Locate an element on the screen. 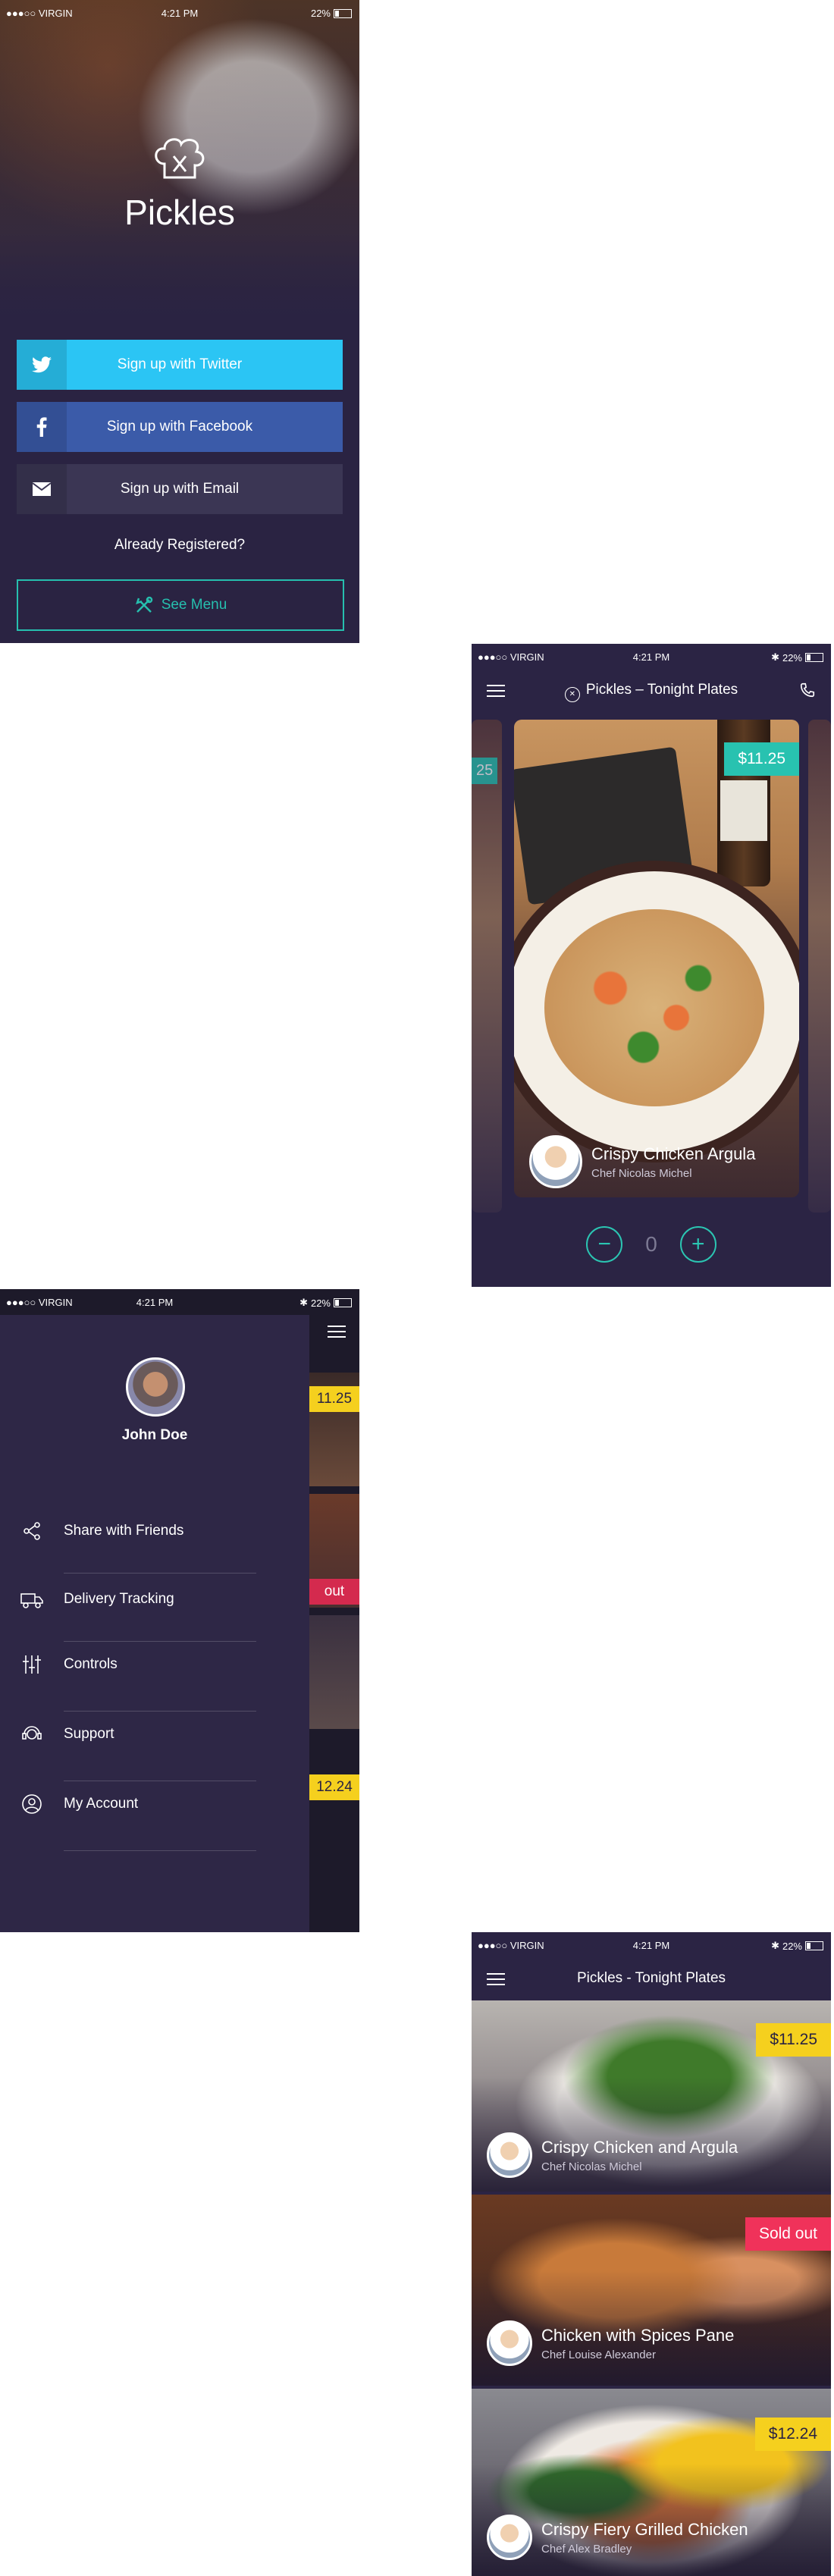 This screenshot has height=2576, width=834. user-icon is located at coordinates (32, 1804).